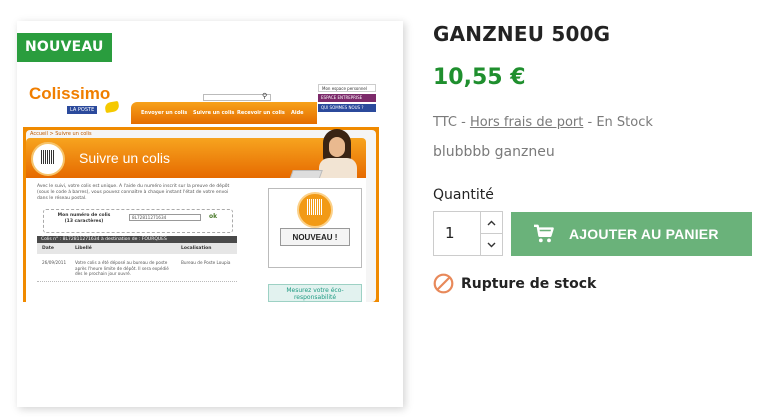  What do you see at coordinates (529, 283) in the screenshot?
I see `availability-label: Rupture de stock` at bounding box center [529, 283].